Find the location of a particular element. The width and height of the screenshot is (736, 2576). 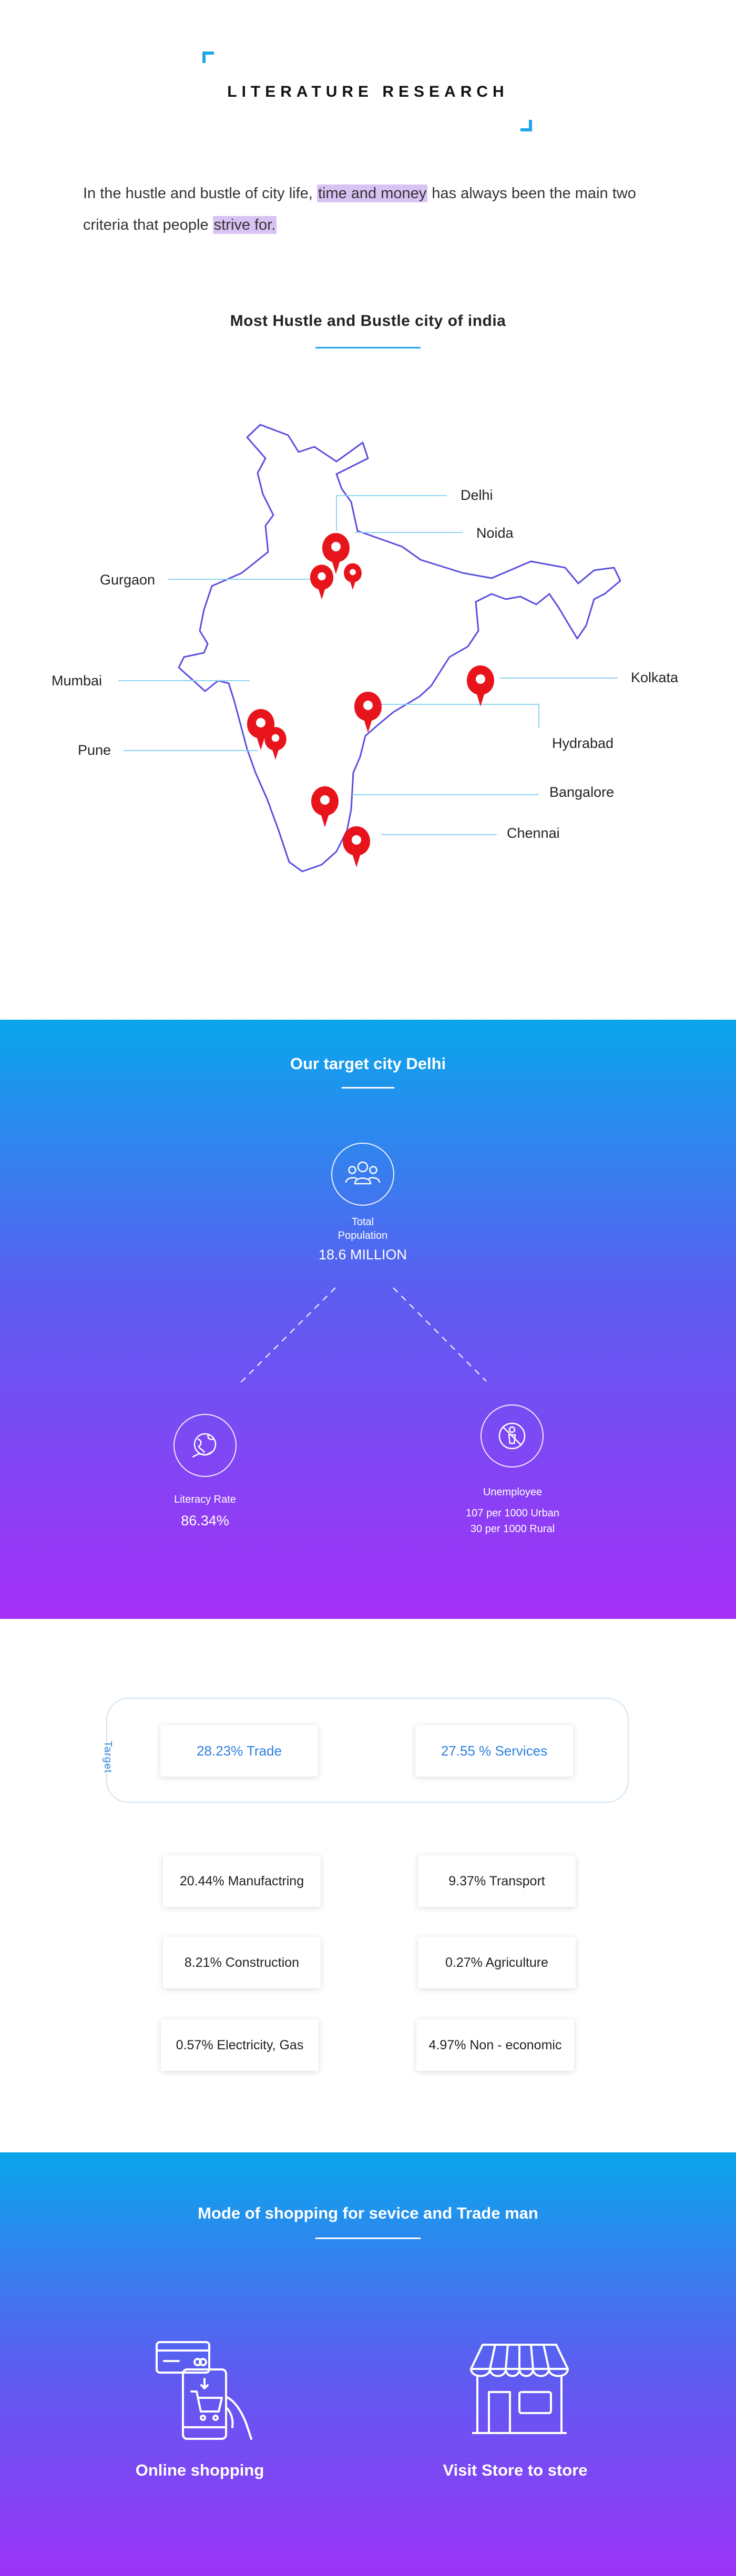

city-label-gurgaon: Gurgaon is located at coordinates (128, 580).